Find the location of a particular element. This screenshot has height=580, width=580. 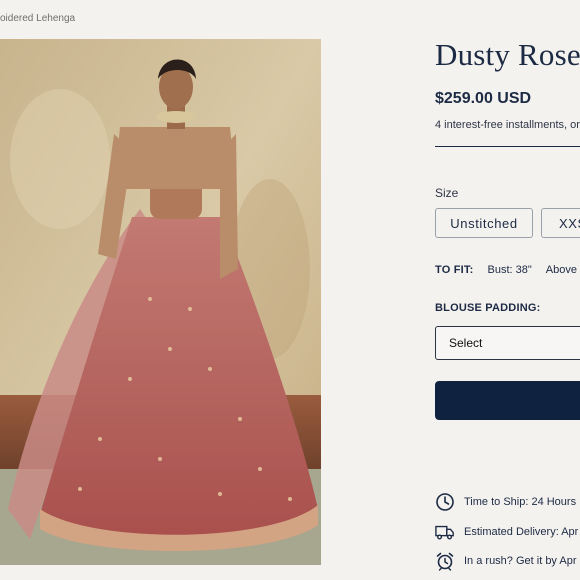

product-title: Dusty Rose is located at coordinates (507, 54).